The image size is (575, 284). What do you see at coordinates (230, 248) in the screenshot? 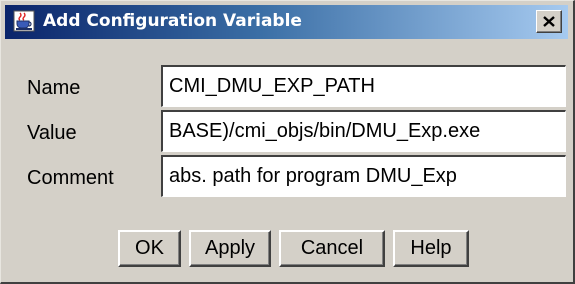
I see `apply-button: Apply` at bounding box center [230, 248].